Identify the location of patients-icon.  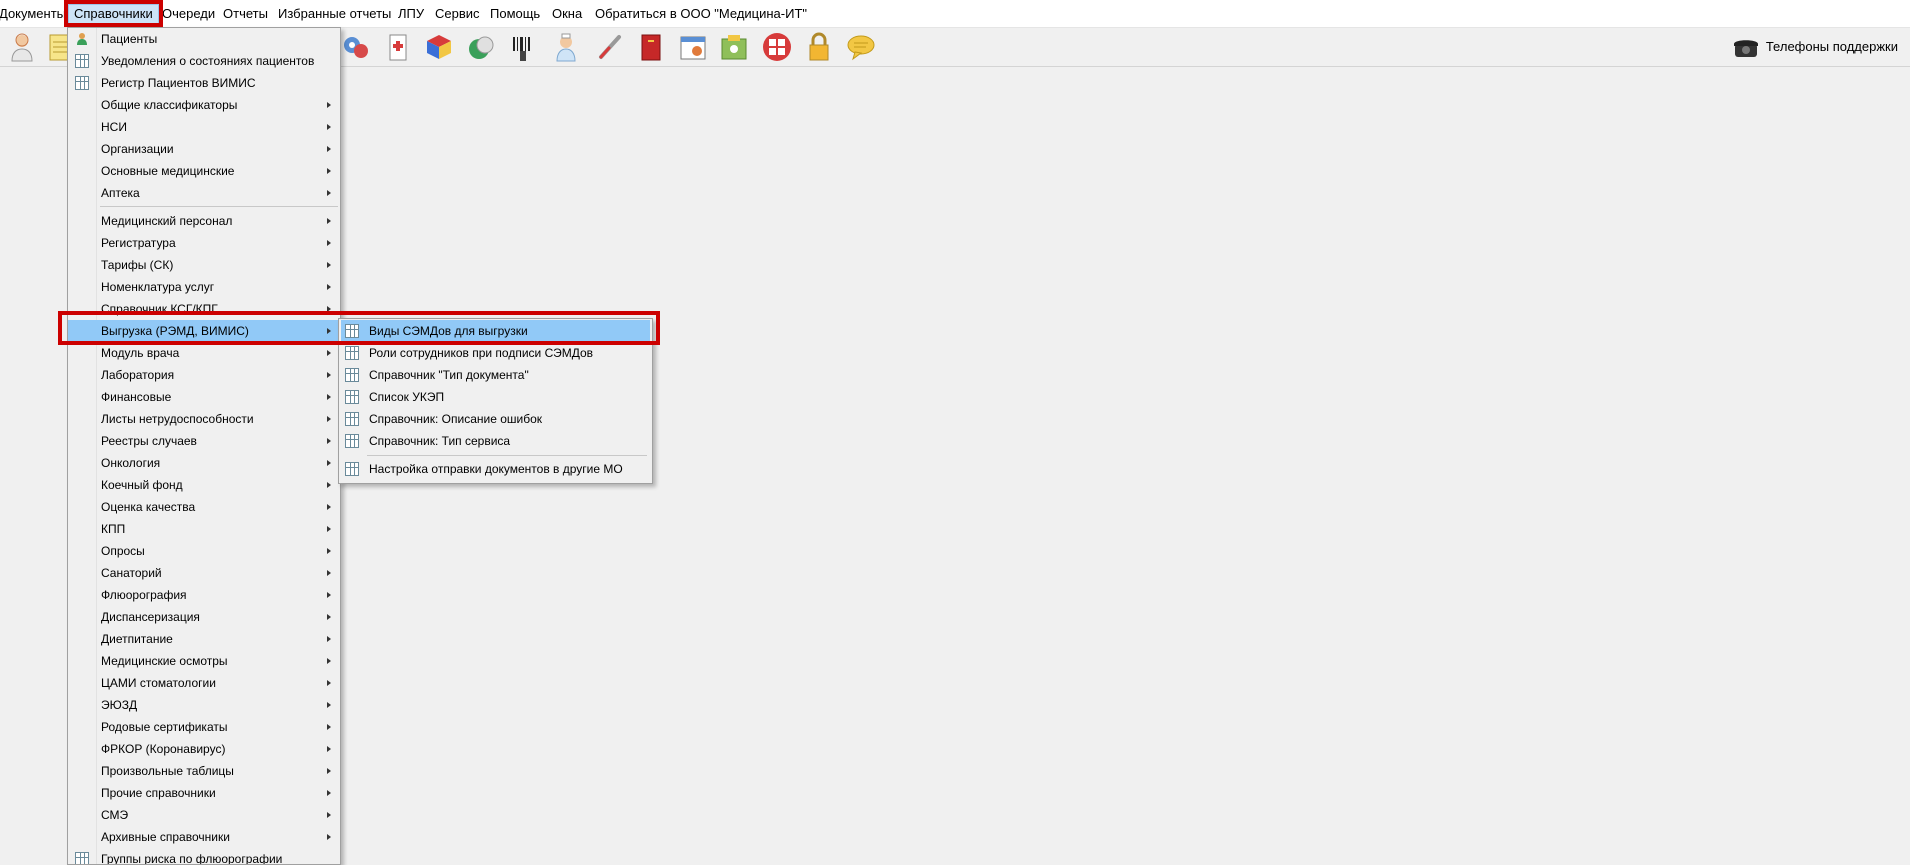
(82, 39).